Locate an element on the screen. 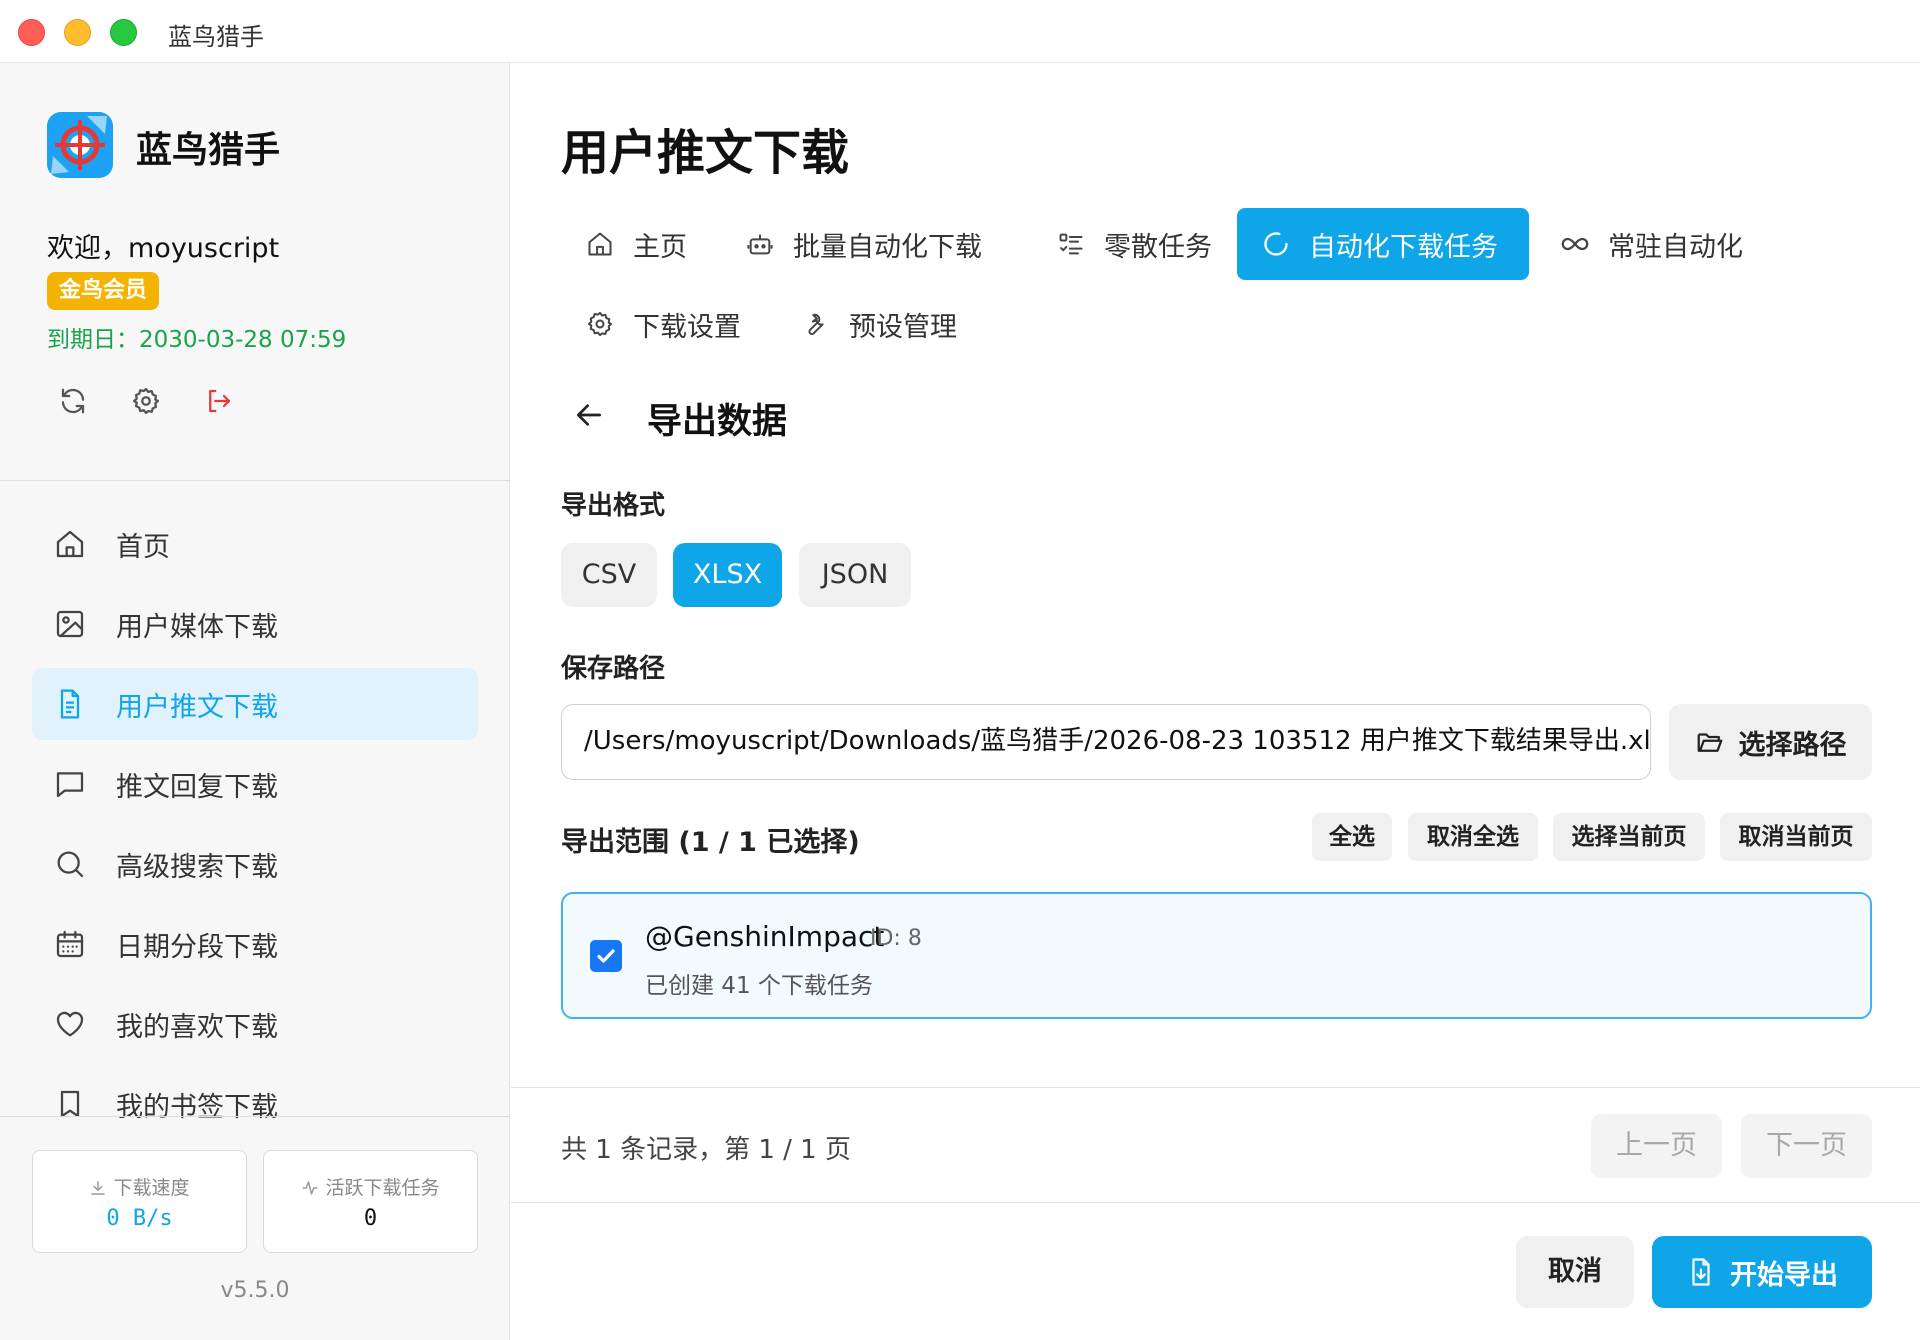  active-tasks-label: 活跃下载任务 is located at coordinates (382, 1188).